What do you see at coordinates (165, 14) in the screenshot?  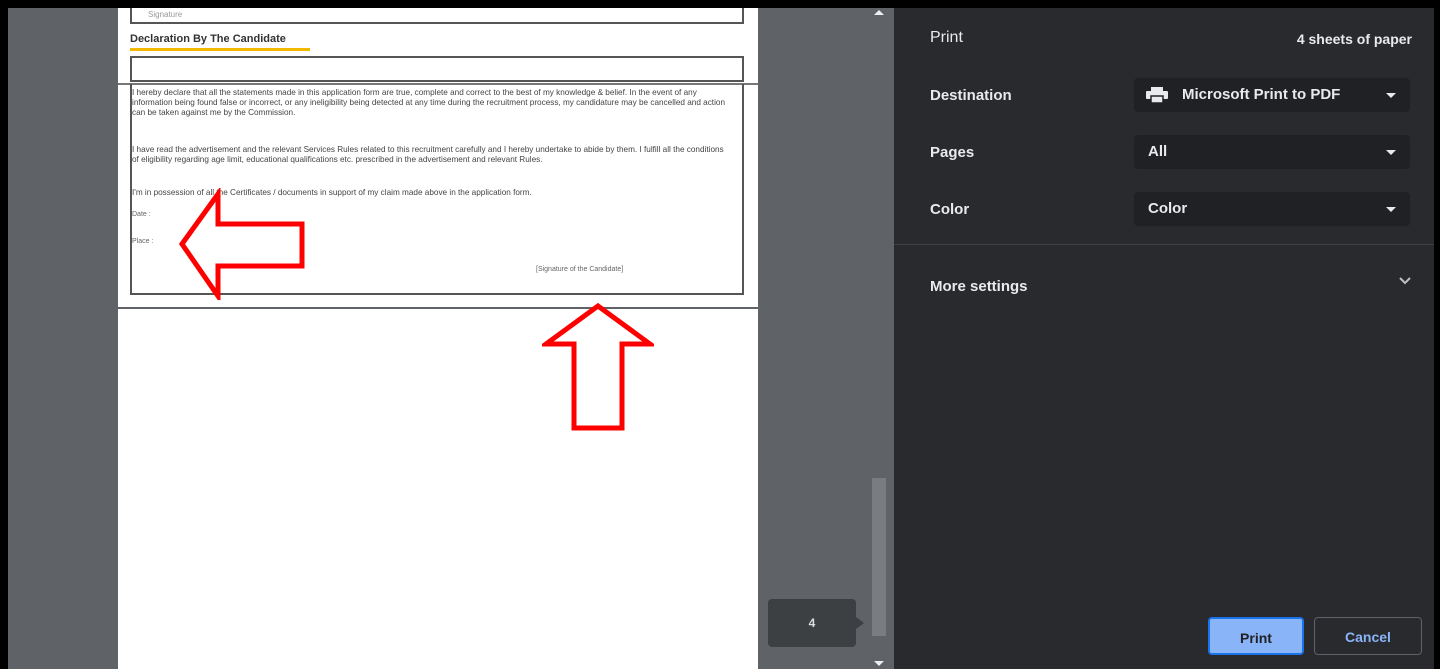 I see `signature-label: Signature` at bounding box center [165, 14].